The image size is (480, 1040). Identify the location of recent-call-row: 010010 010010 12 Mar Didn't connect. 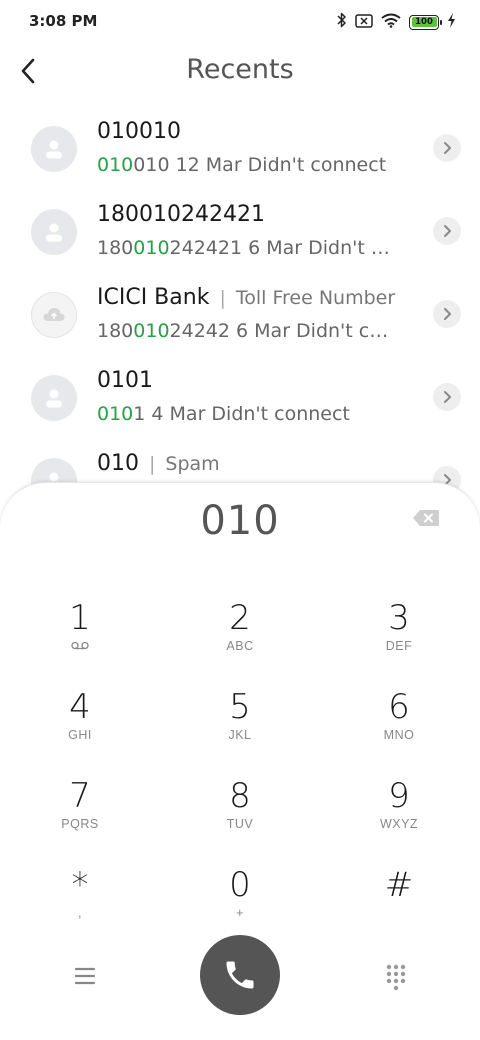
(240, 148).